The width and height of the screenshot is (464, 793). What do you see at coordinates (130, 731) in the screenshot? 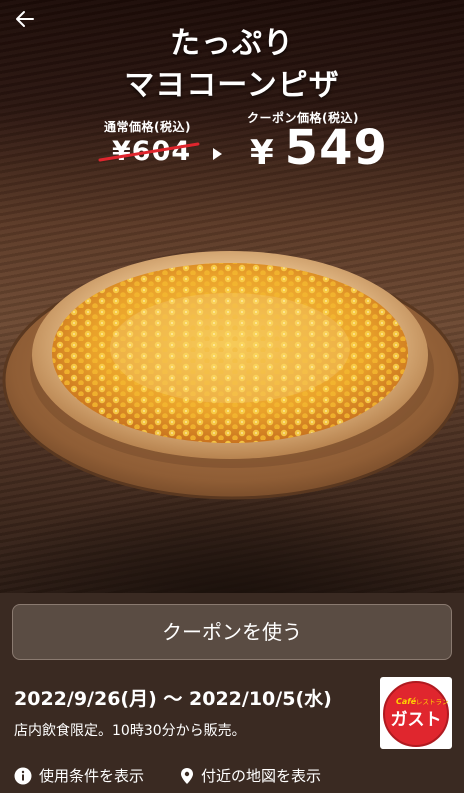
I see `usage-note: 店内飲食限定。10時30分から販売。` at bounding box center [130, 731].